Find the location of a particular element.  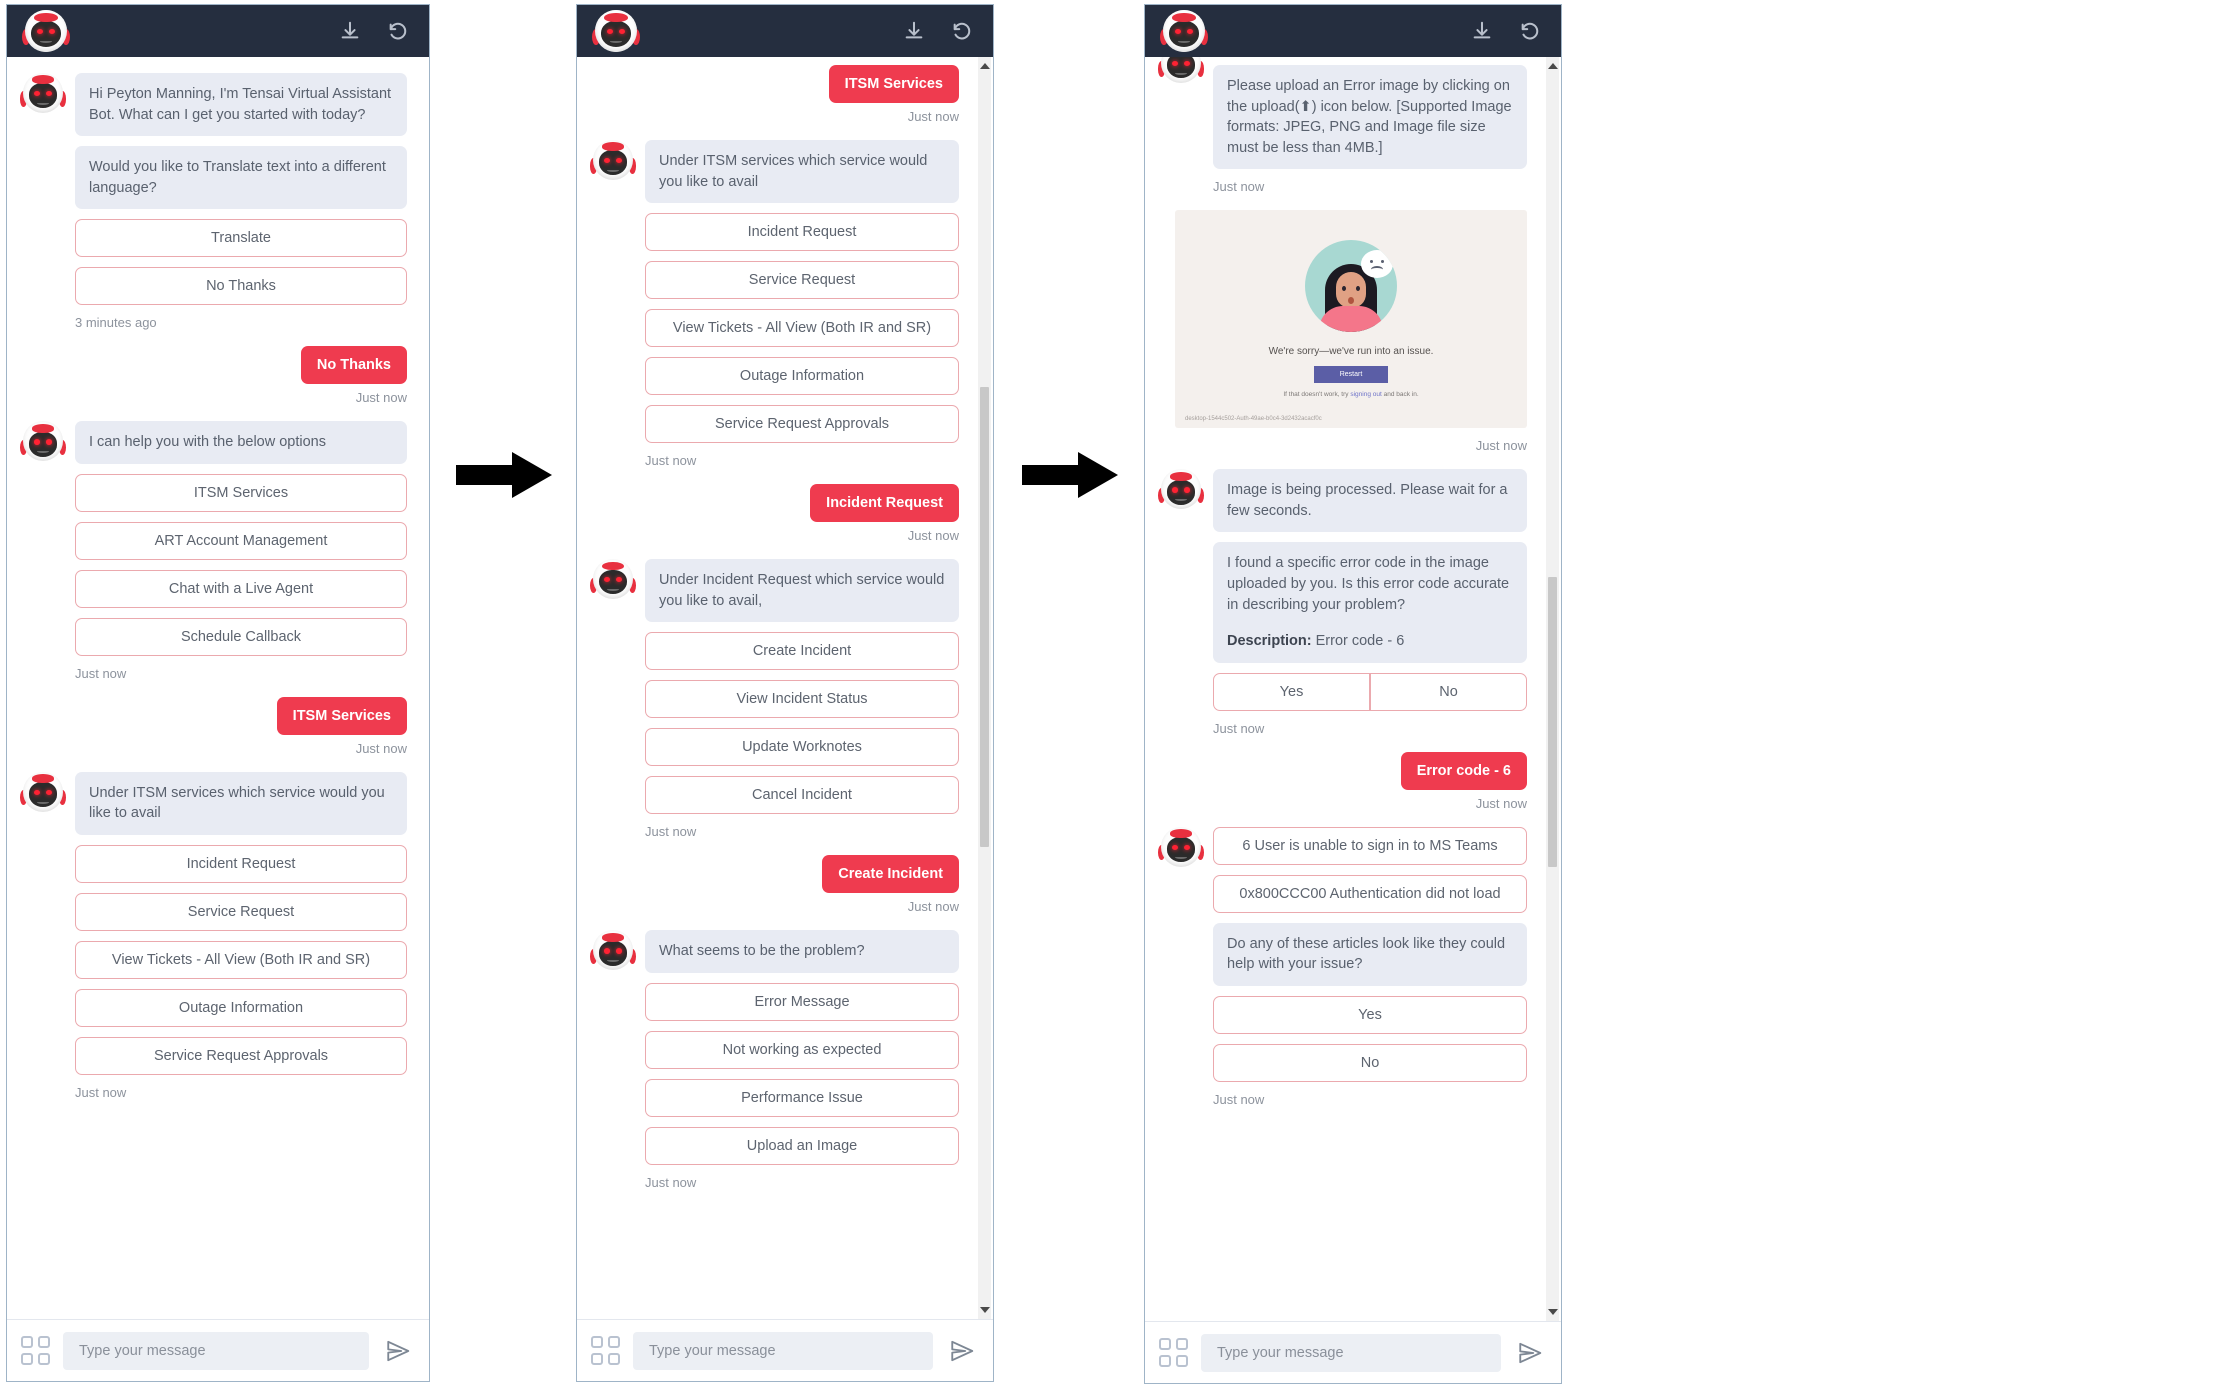

option-no-thanks: No Thanks is located at coordinates (241, 286).